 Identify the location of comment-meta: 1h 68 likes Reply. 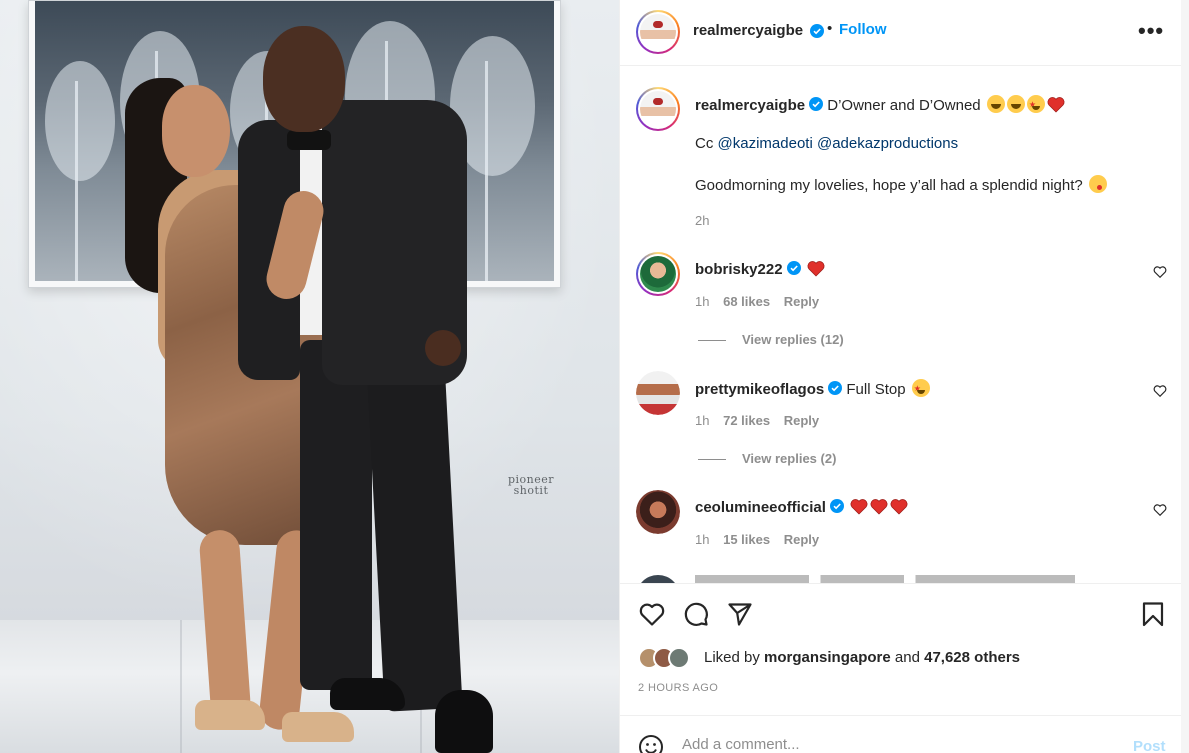
(762, 301).